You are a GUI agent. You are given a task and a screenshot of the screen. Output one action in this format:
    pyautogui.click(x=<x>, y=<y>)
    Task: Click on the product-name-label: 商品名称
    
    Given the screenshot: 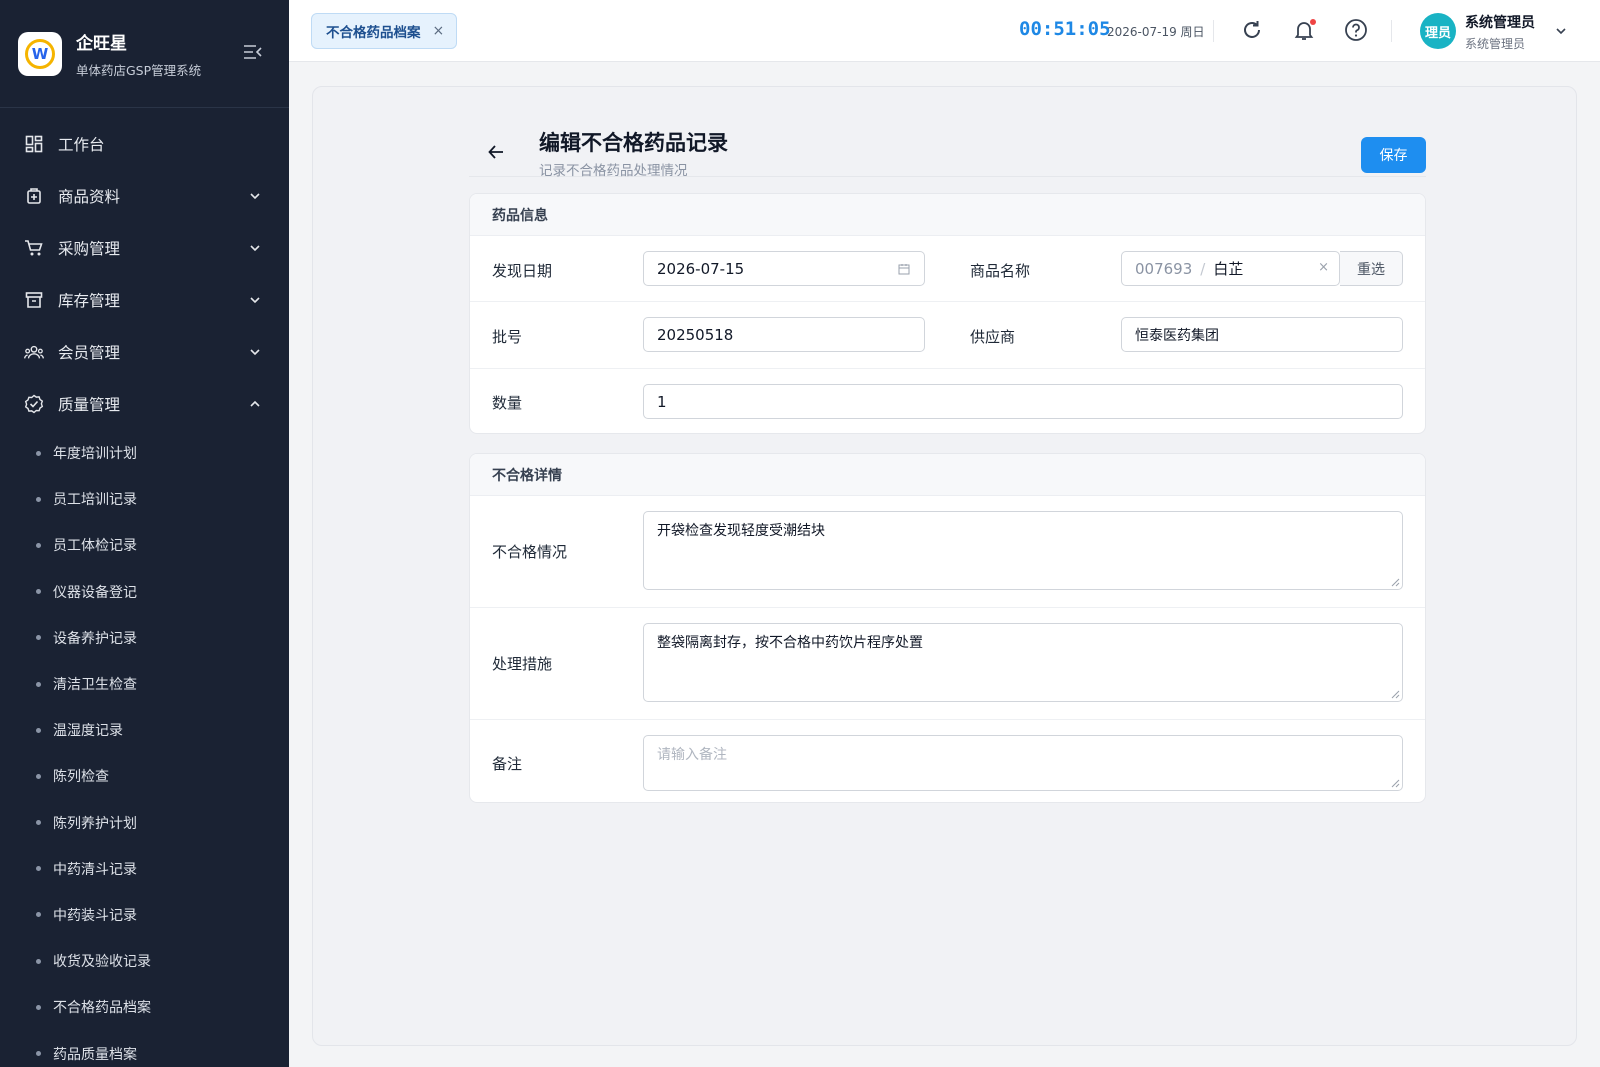 What is the action you would take?
    pyautogui.click(x=1000, y=271)
    